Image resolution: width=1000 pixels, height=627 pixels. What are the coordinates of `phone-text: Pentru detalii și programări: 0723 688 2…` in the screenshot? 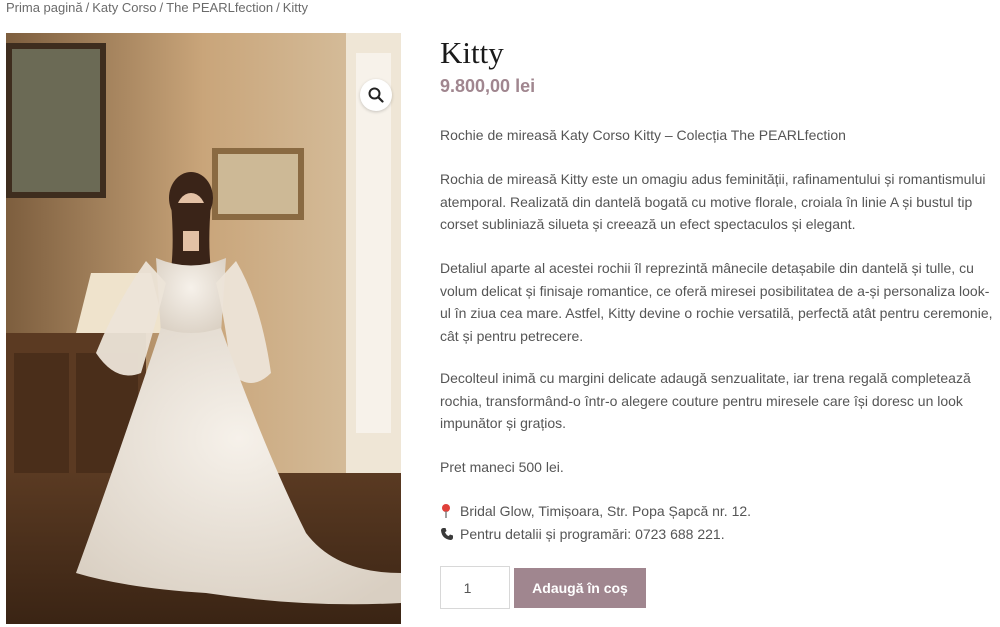 It's located at (592, 533).